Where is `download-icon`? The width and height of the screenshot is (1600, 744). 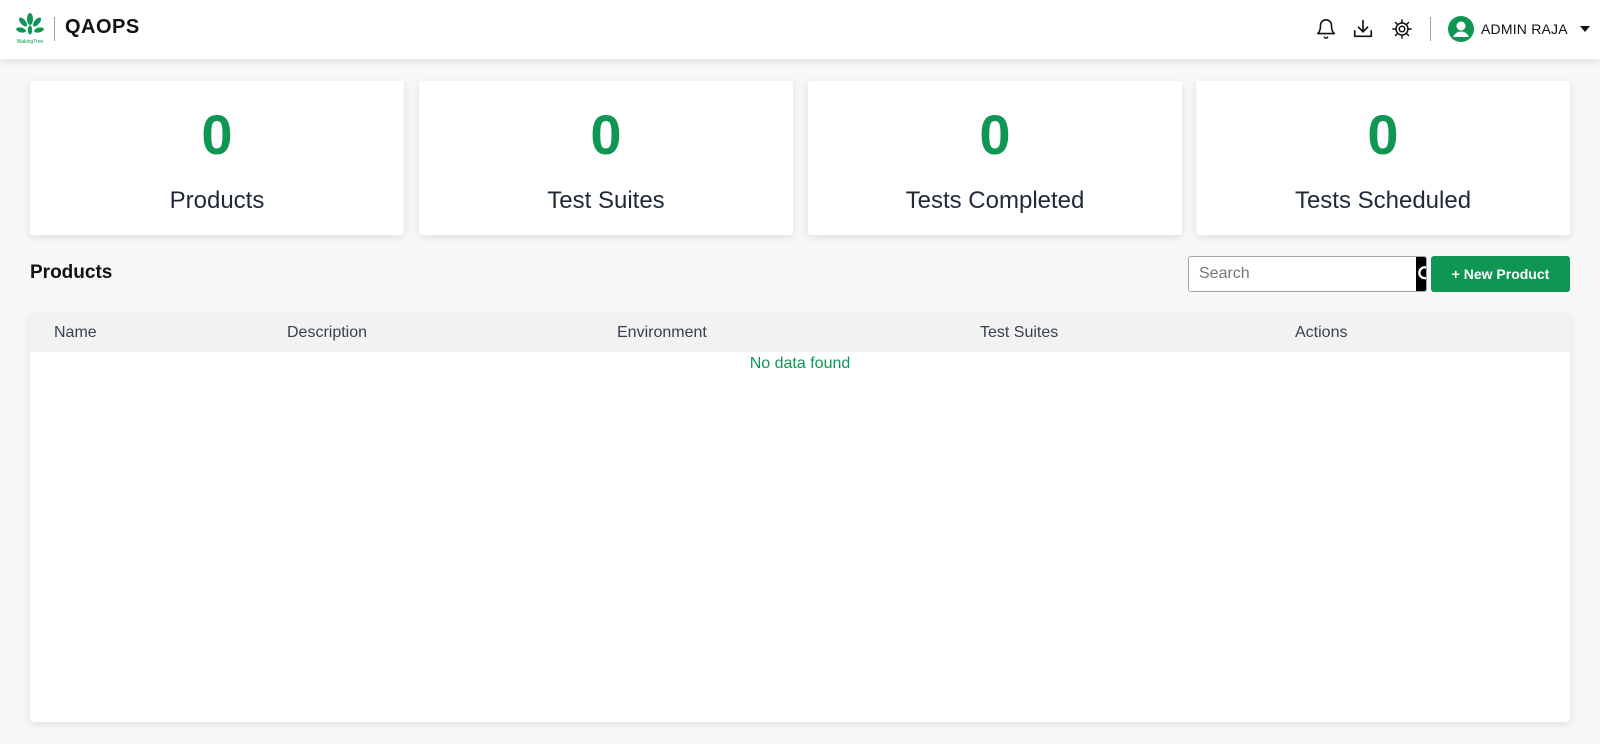 download-icon is located at coordinates (1363, 29).